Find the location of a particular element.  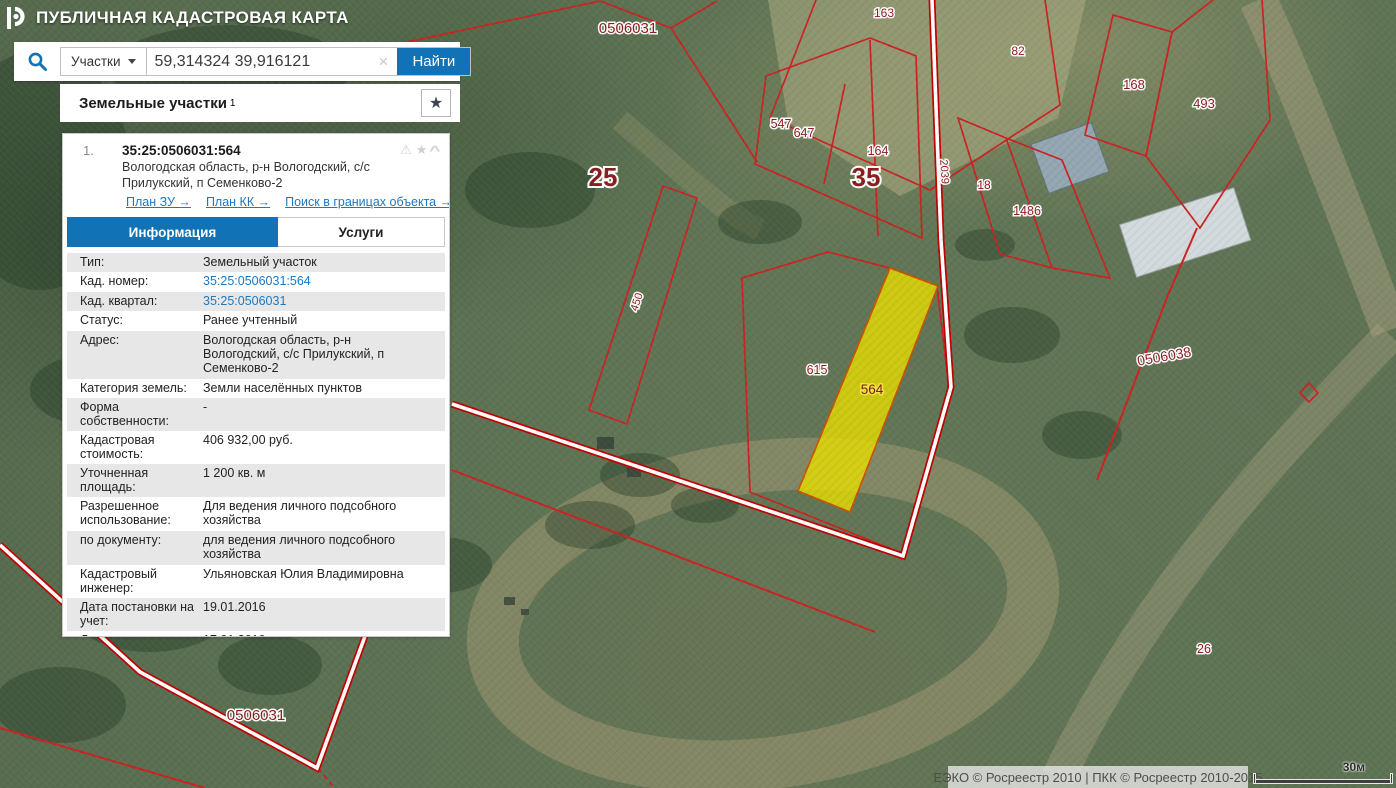

info-value-link: 35:25:0506031 is located at coordinates (324, 301).